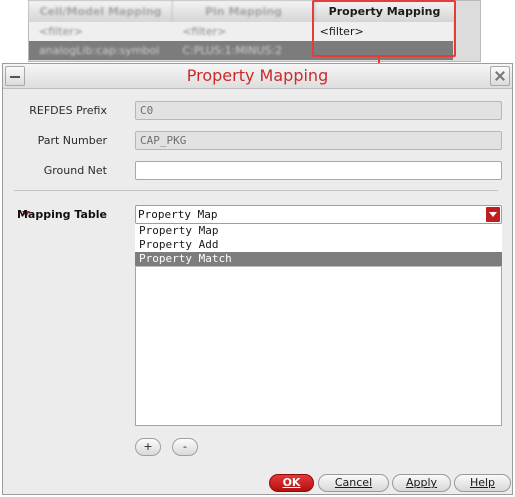  I want to click on dropdown-option-property-add: Property Add, so click(318, 245).